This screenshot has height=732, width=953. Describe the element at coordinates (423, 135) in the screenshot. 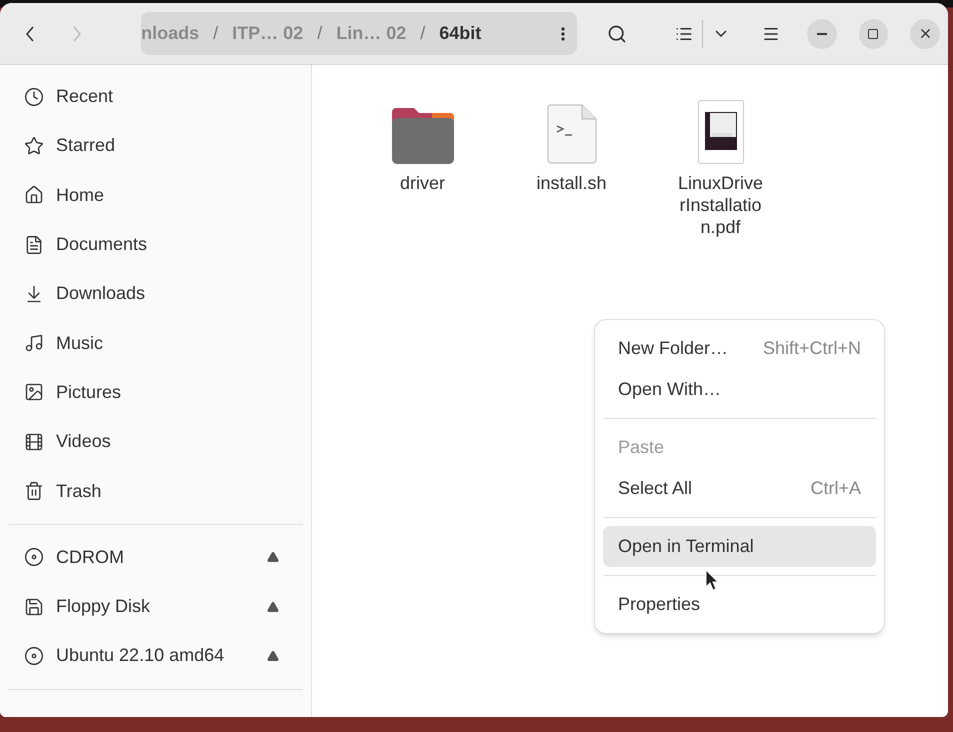

I see `folder-icon` at that location.